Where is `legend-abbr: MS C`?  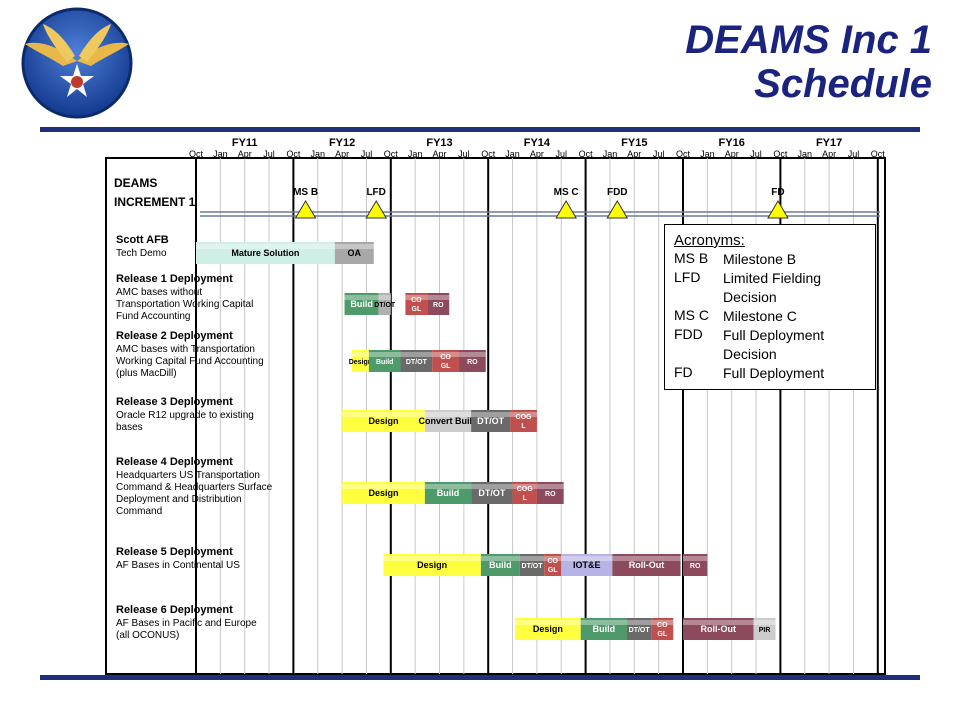 legend-abbr: MS C is located at coordinates (691, 315).